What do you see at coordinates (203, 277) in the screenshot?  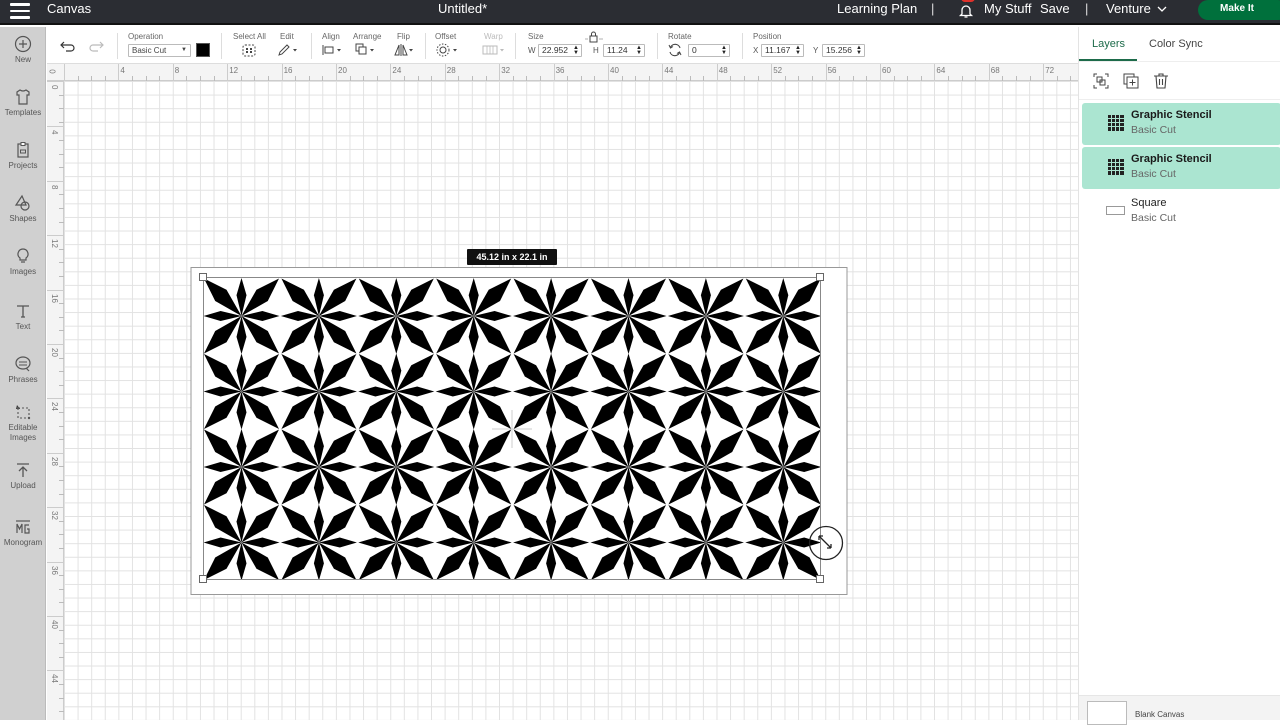 I see `selection-handle-top-left` at bounding box center [203, 277].